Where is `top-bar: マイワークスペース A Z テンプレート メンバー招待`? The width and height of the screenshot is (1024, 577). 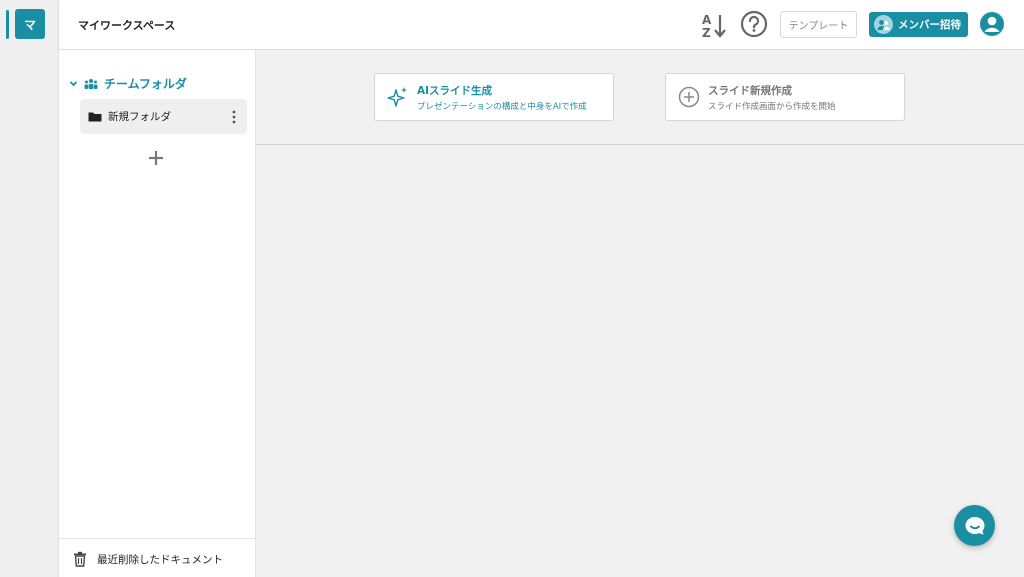 top-bar: マイワークスペース A Z テンプレート メンバー招待 is located at coordinates (541, 25).